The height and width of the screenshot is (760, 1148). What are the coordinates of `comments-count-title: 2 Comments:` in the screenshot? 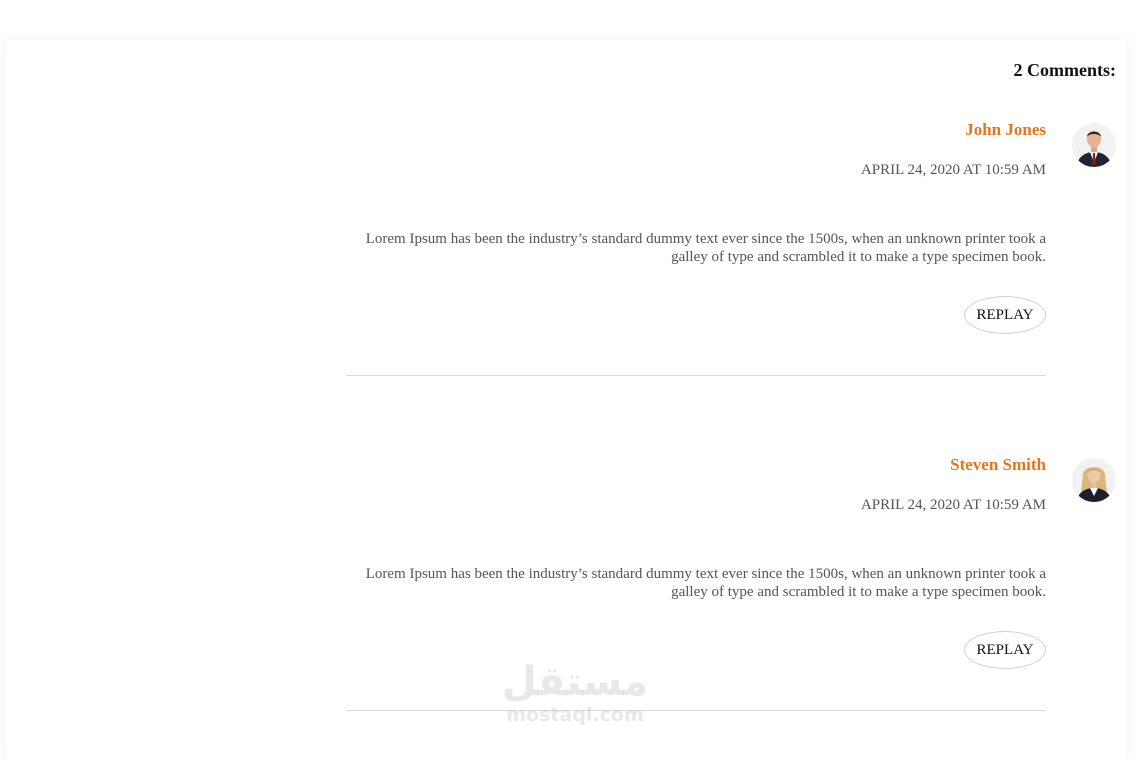 It's located at (1064, 70).